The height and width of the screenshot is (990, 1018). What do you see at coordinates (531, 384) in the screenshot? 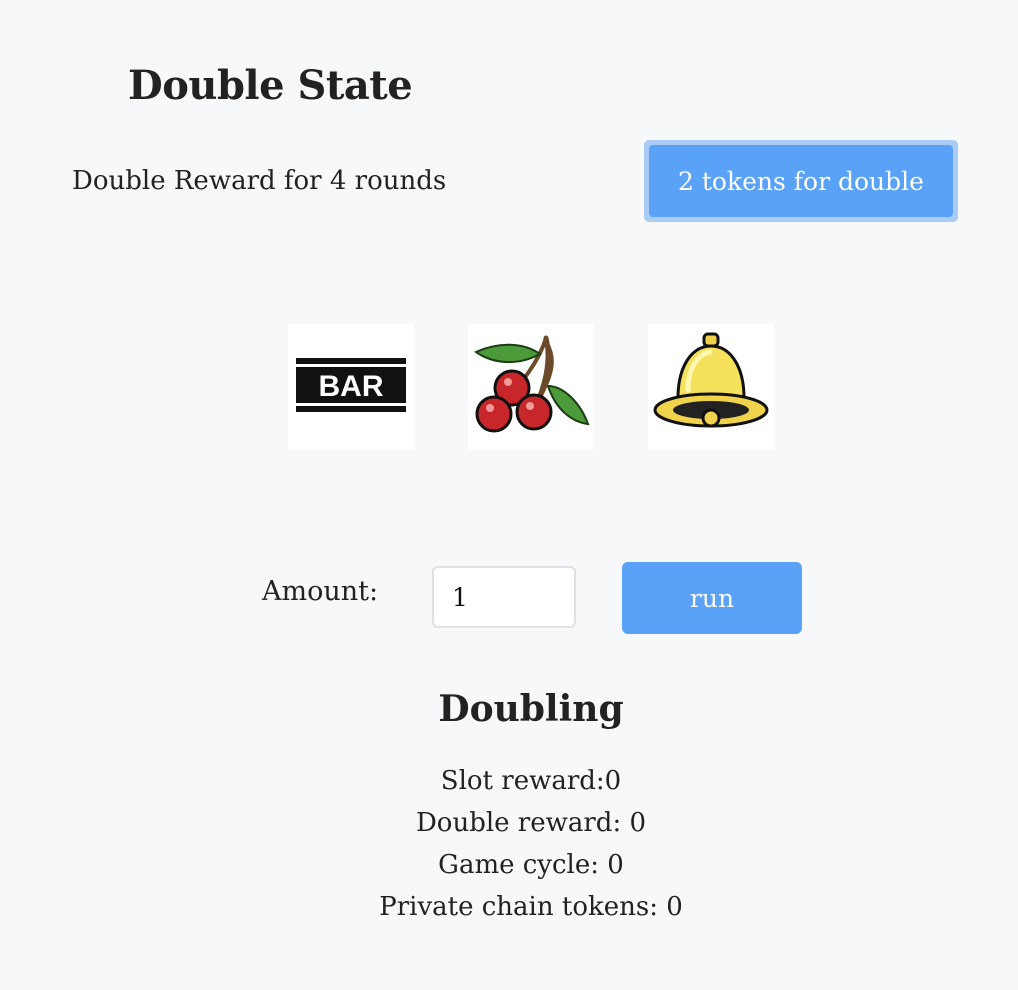
I see `cherry-icon` at bounding box center [531, 384].